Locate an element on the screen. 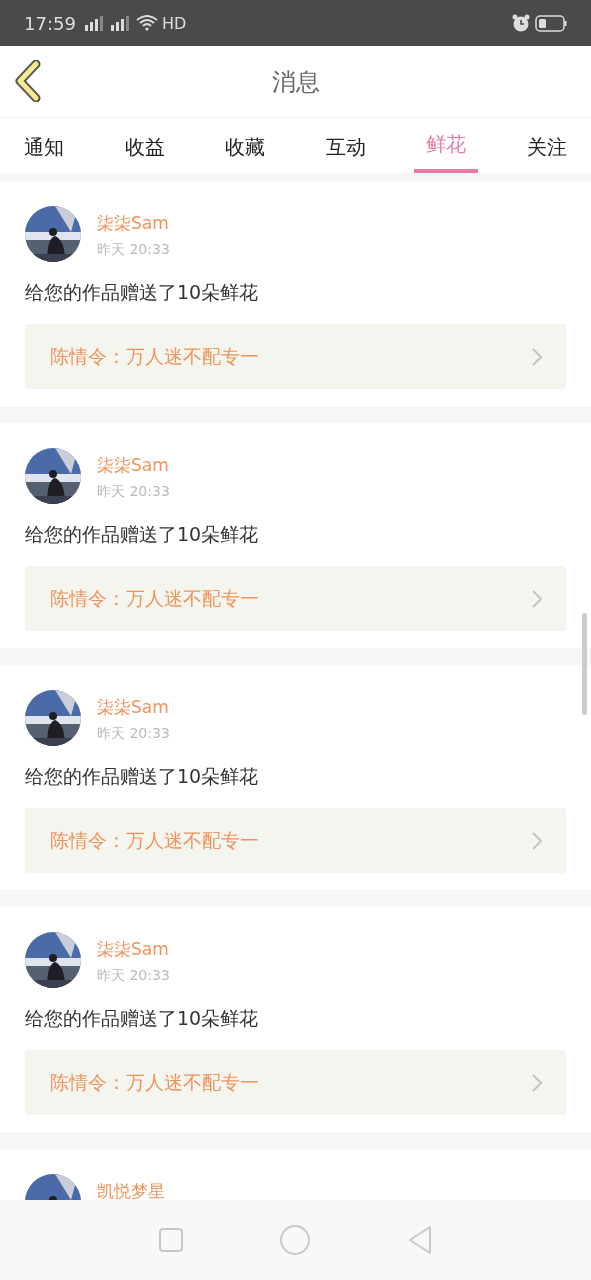 The height and width of the screenshot is (1280, 591). alarm-icon is located at coordinates (521, 23).